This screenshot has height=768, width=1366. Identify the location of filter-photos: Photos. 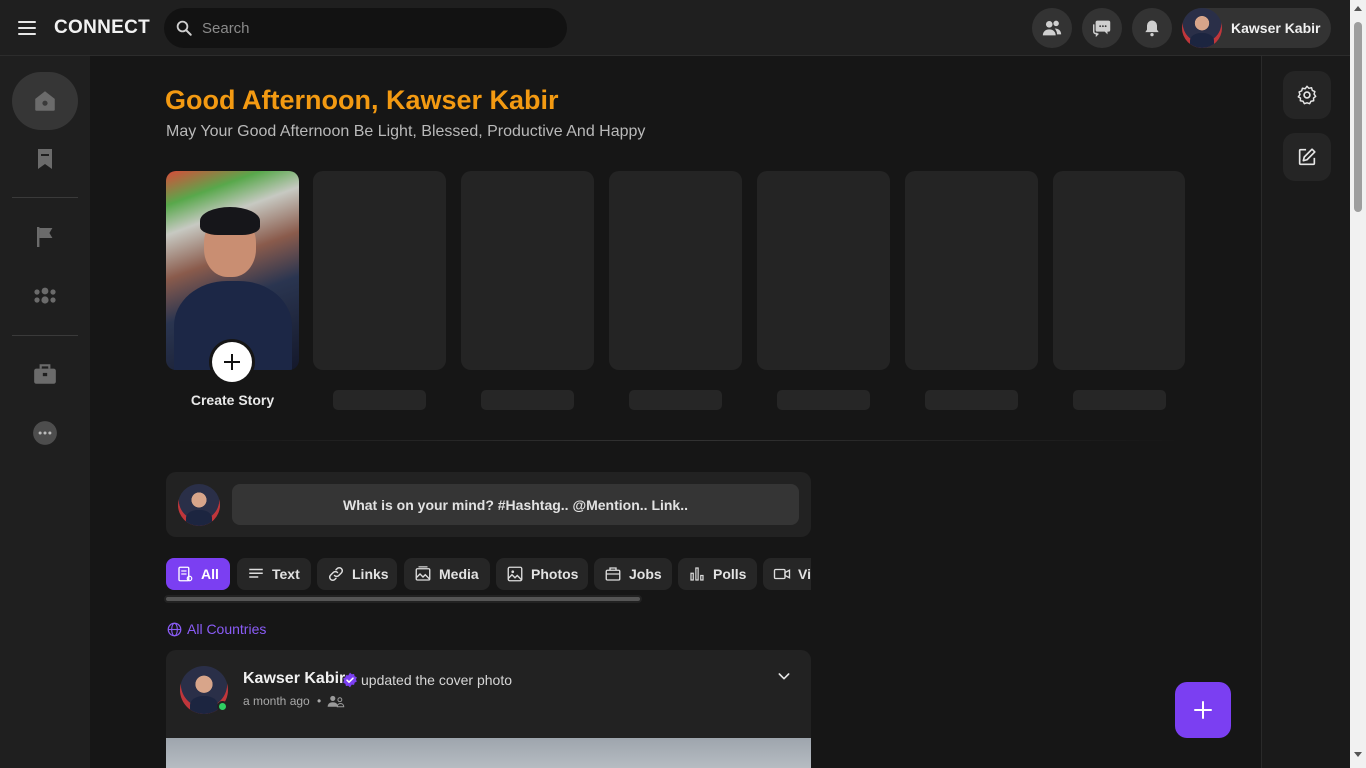
(542, 574).